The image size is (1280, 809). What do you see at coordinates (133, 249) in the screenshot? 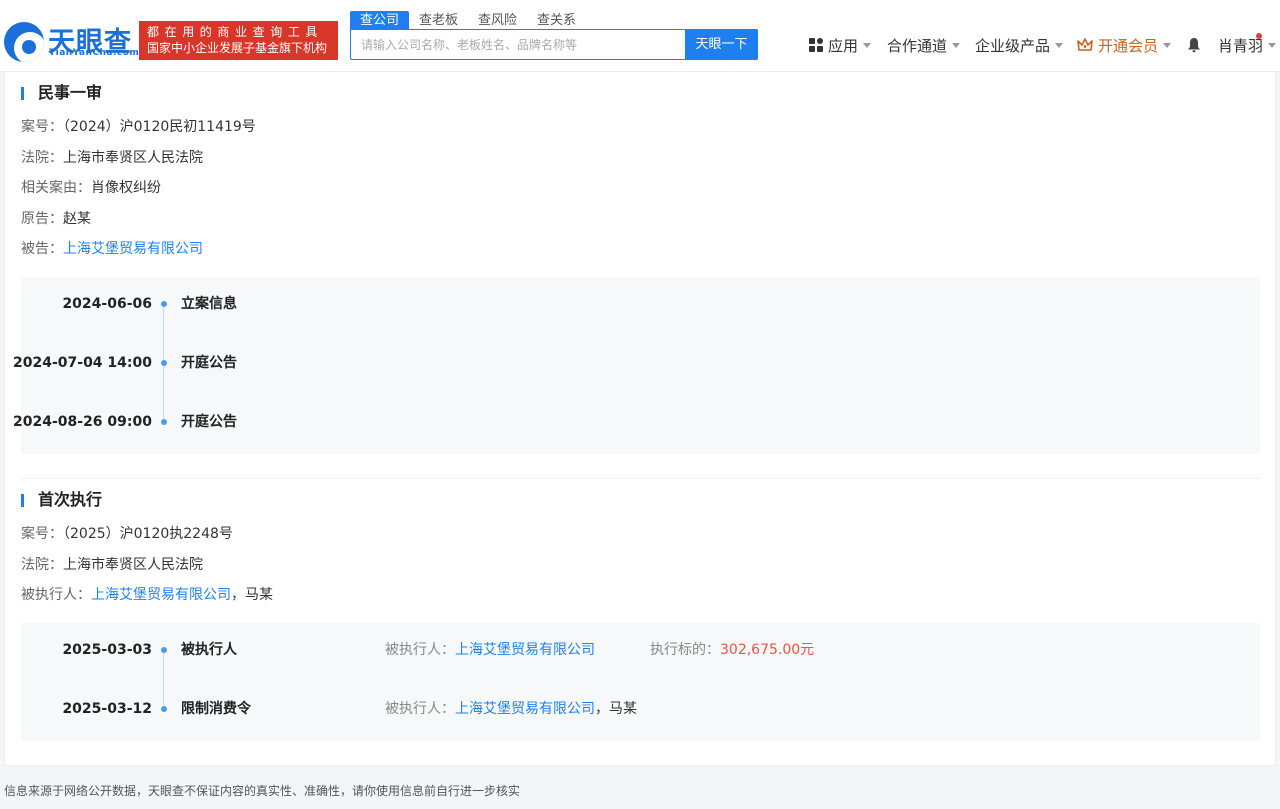
I see `defendant-company-link: 上海艾堡贸易有限公司` at bounding box center [133, 249].